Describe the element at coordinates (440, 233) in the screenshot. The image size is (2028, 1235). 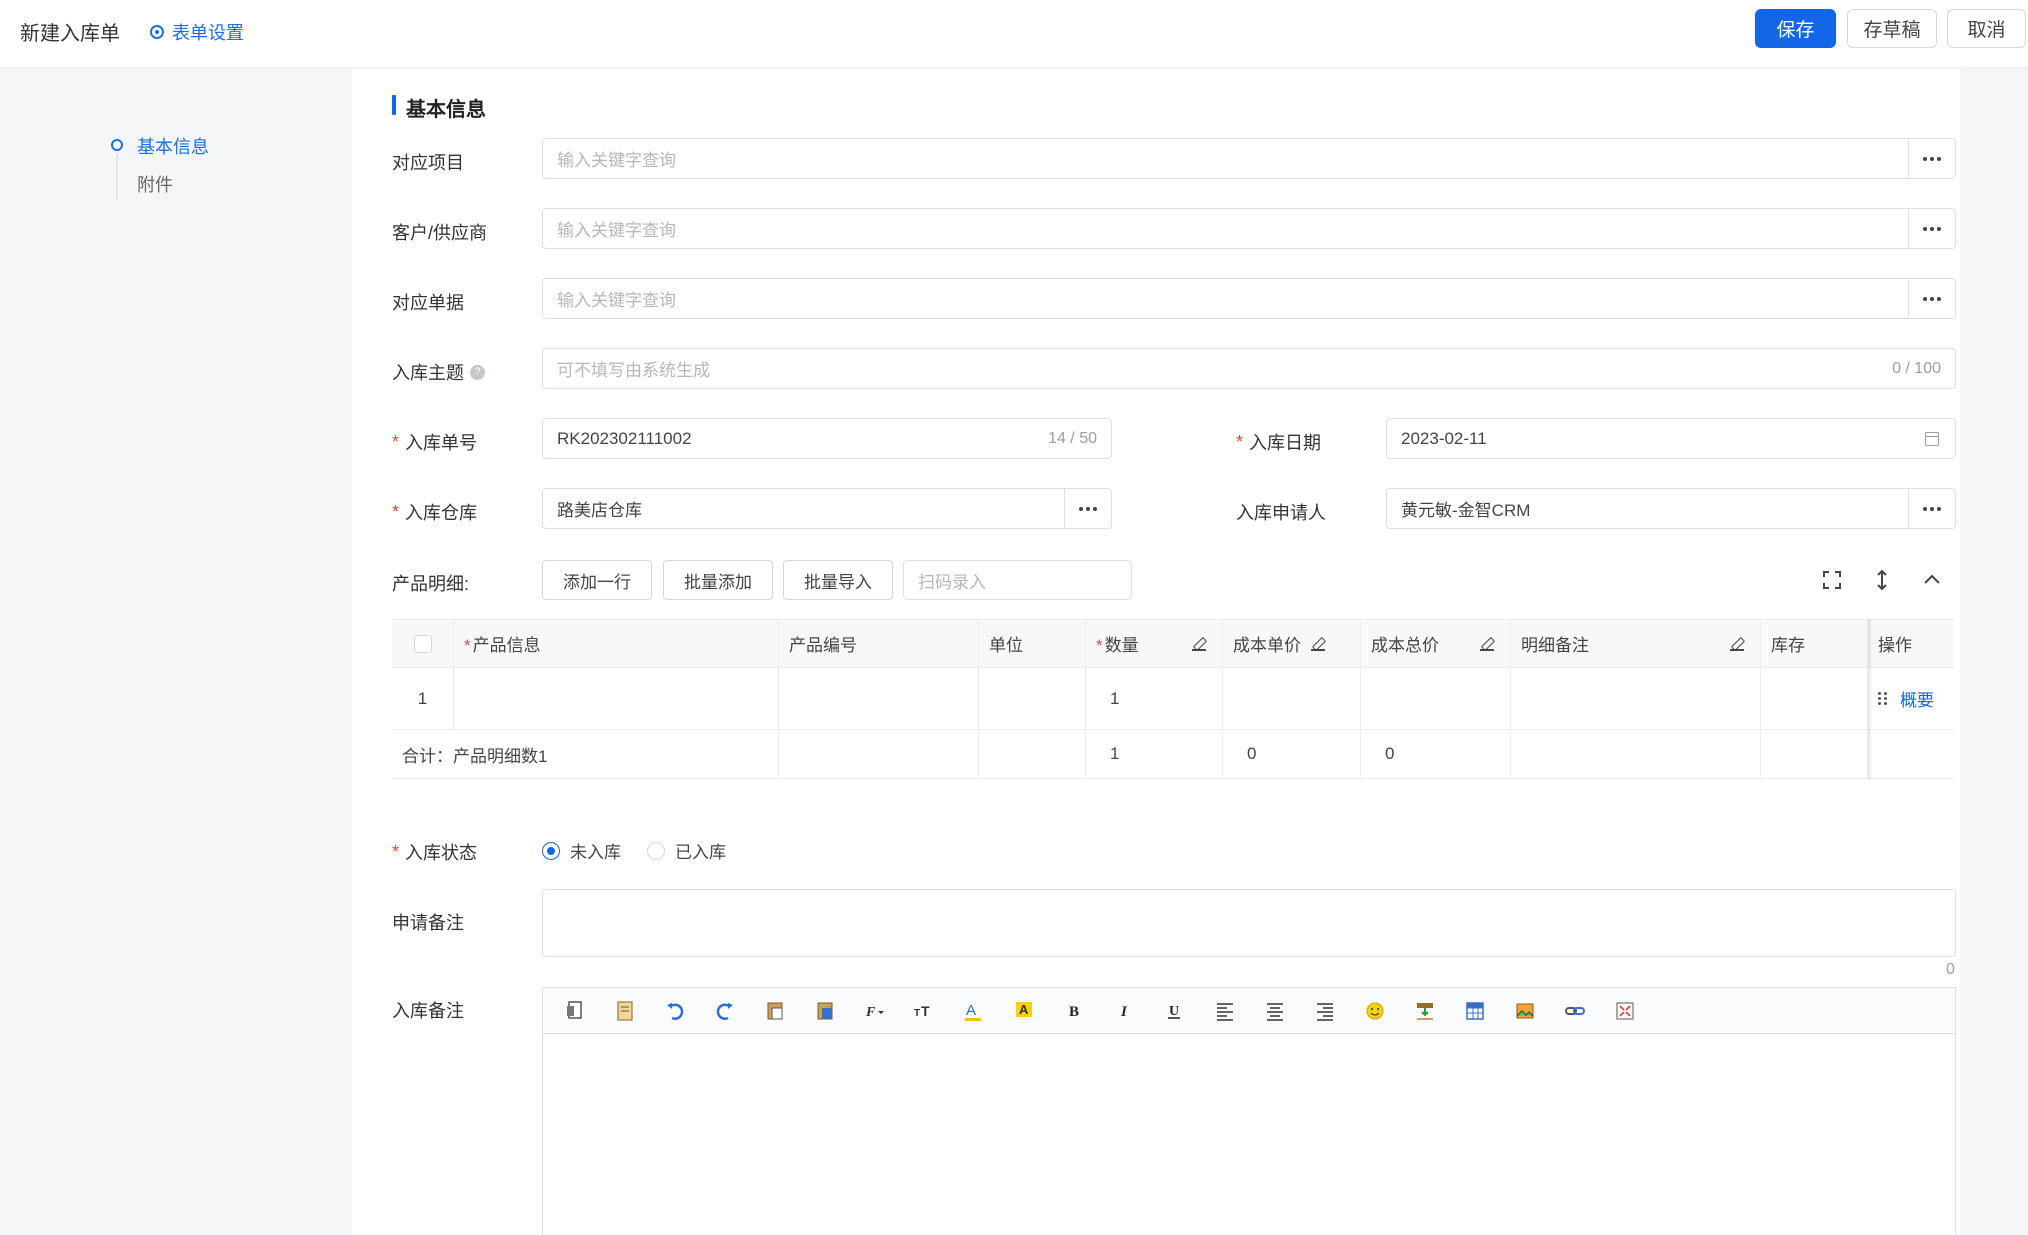
I see `customer-label: 客户/供应商` at that location.